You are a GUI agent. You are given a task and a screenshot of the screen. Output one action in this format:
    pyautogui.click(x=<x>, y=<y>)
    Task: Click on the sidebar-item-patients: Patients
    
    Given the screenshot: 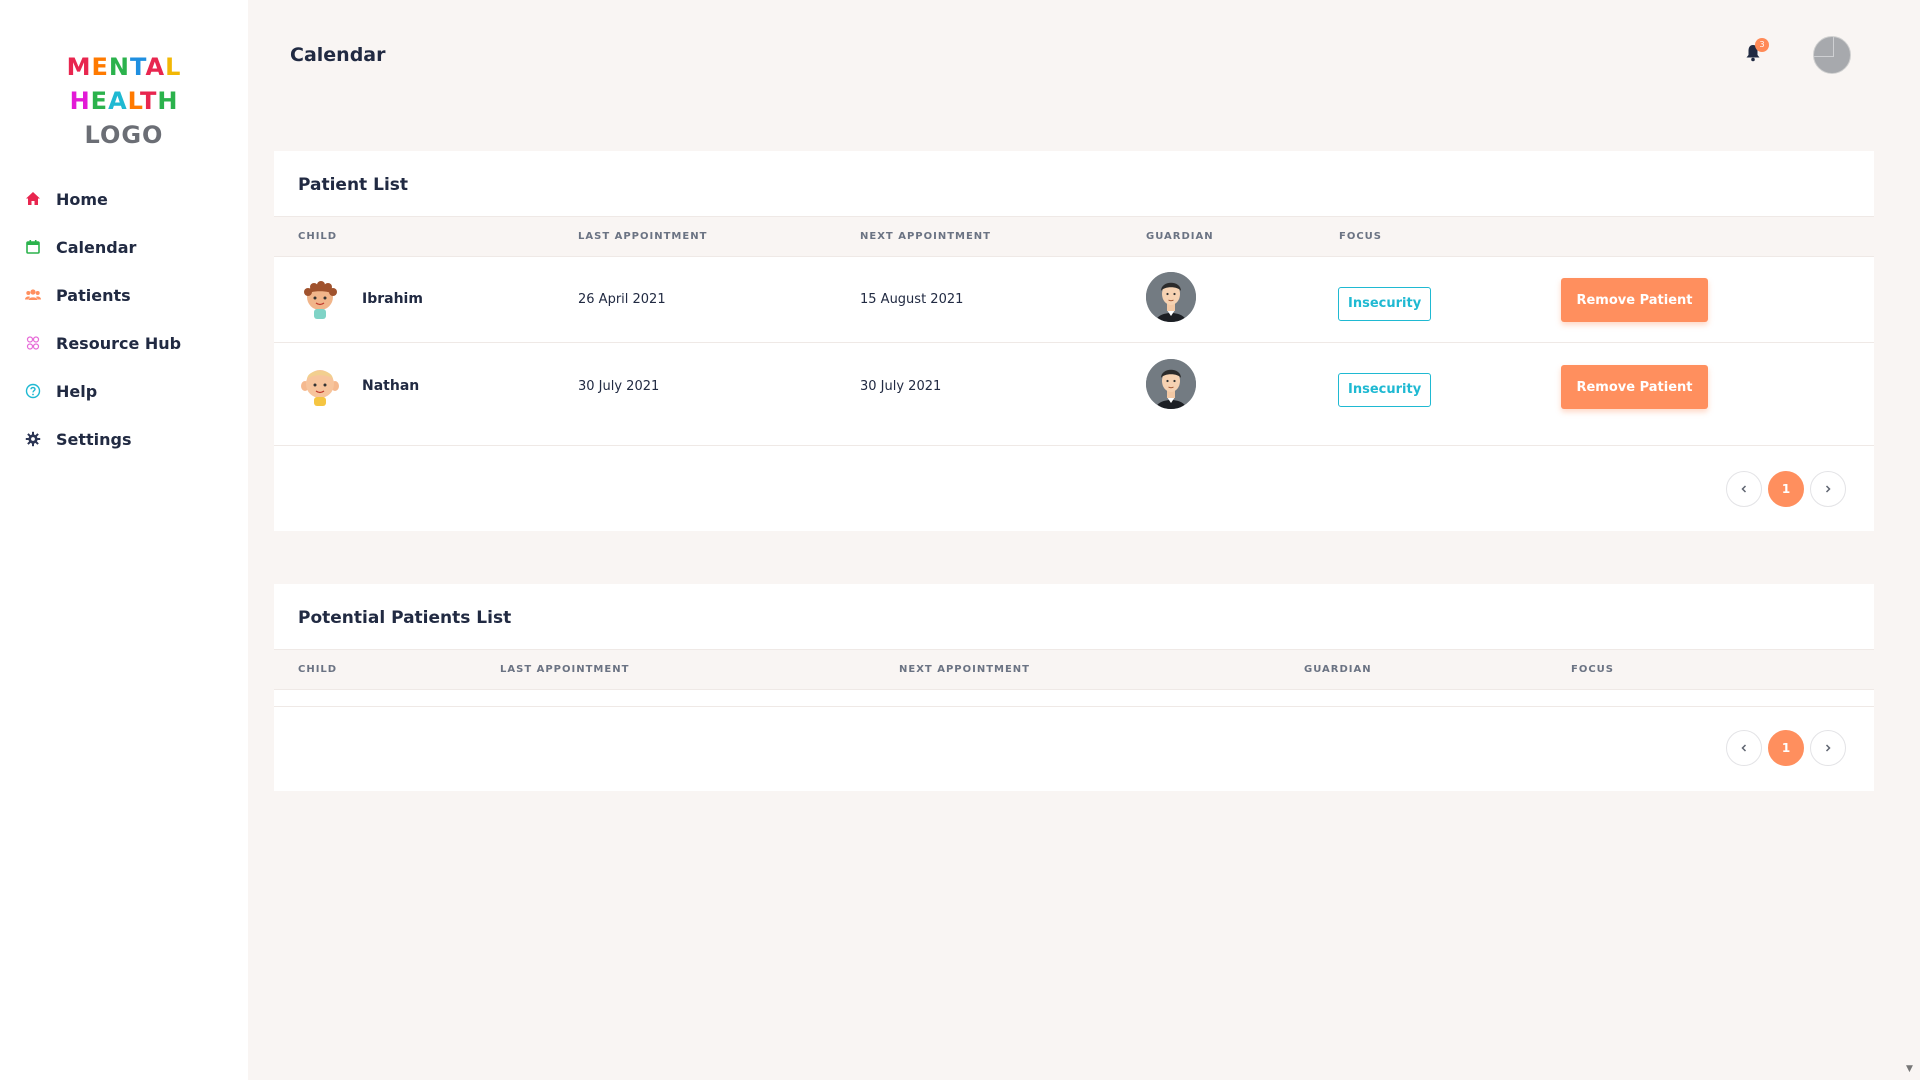 What is the action you would take?
    pyautogui.click(x=124, y=295)
    